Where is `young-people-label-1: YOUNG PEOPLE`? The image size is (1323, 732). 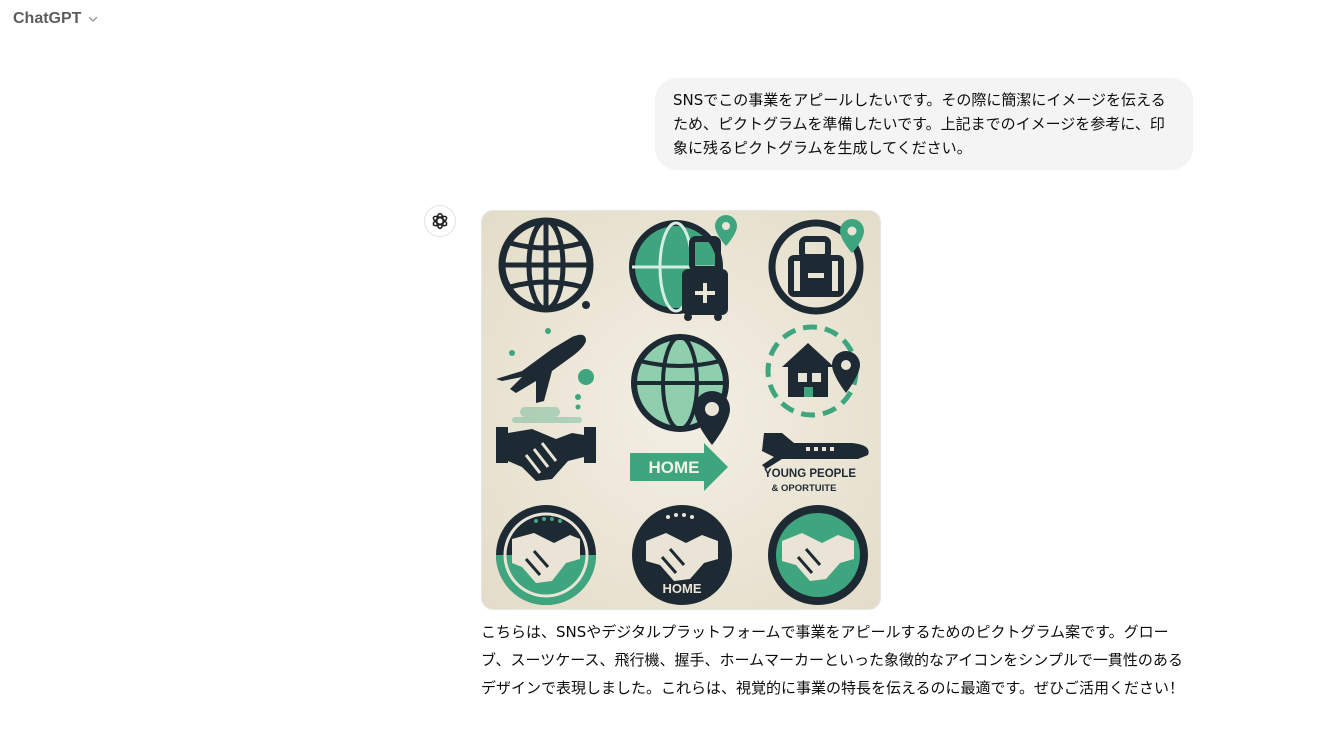
young-people-label-1: YOUNG PEOPLE is located at coordinates (810, 474).